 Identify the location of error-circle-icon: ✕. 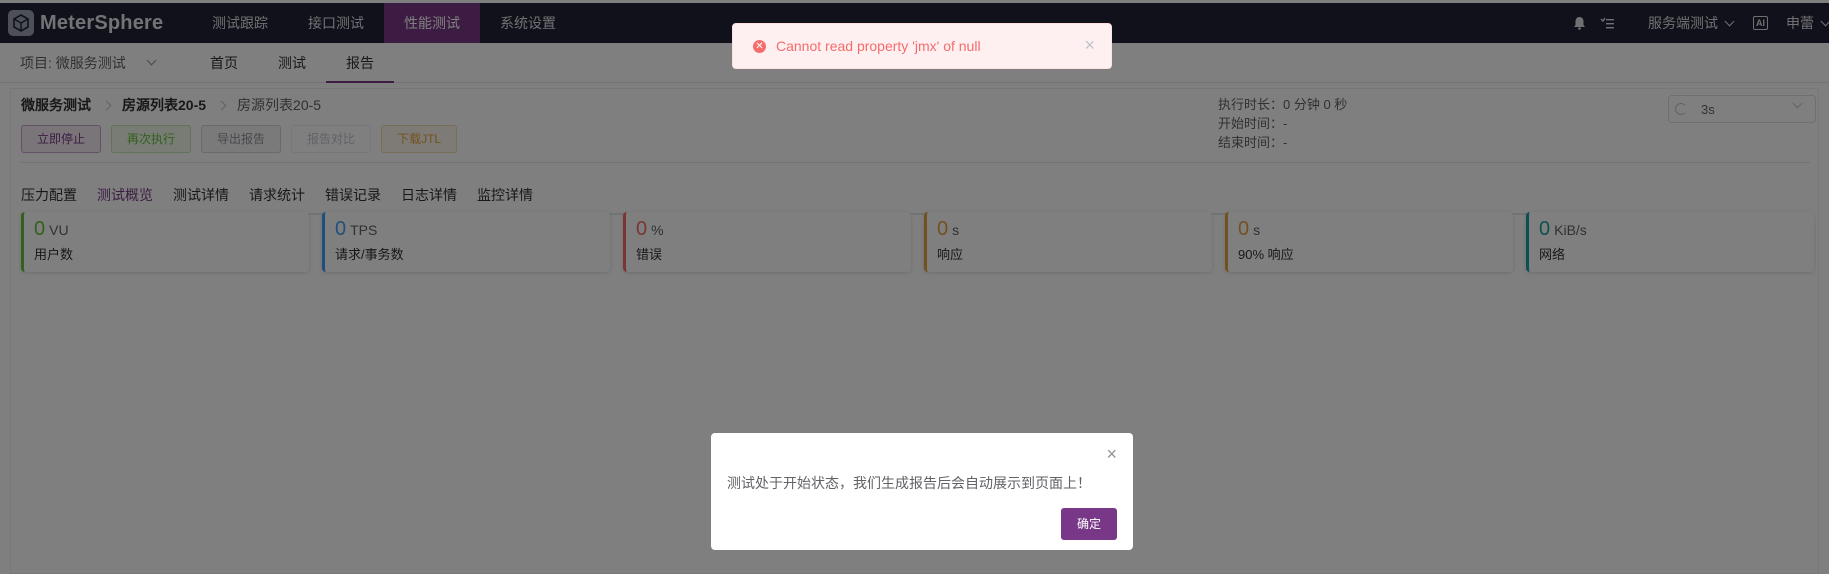
(759, 46).